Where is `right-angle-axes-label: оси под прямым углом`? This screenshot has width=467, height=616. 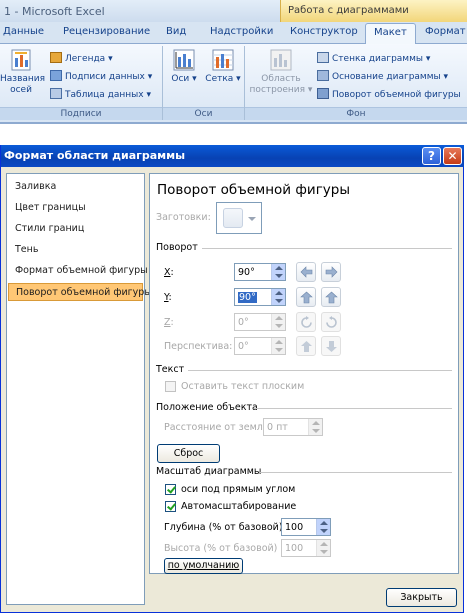
right-angle-axes-label: оси под прямым углом is located at coordinates (238, 489).